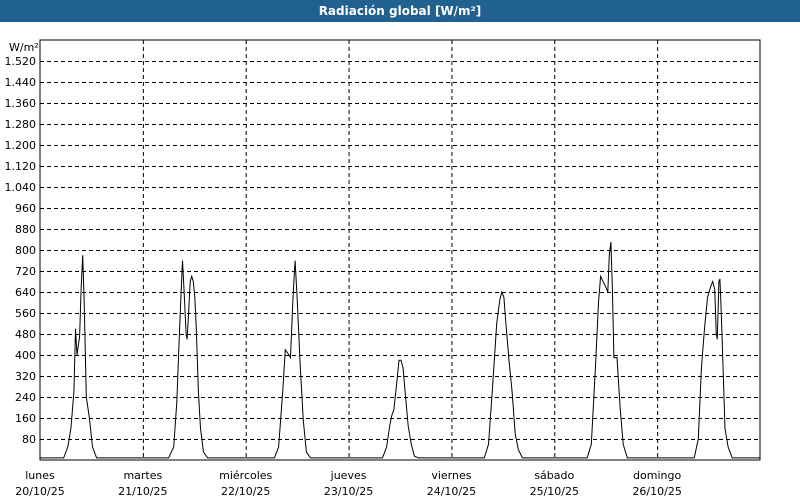  I want to click on x-tick-day: domingo, so click(657, 475).